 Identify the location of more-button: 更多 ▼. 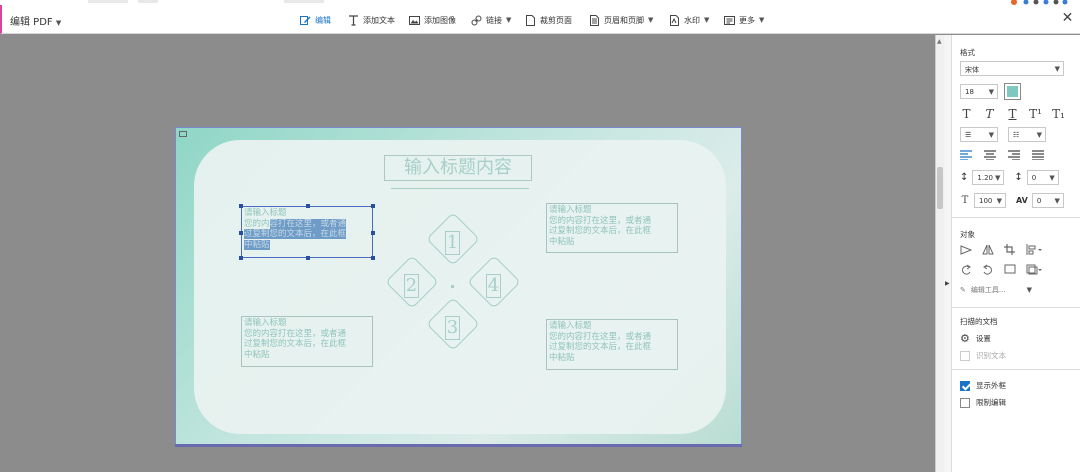
(744, 20).